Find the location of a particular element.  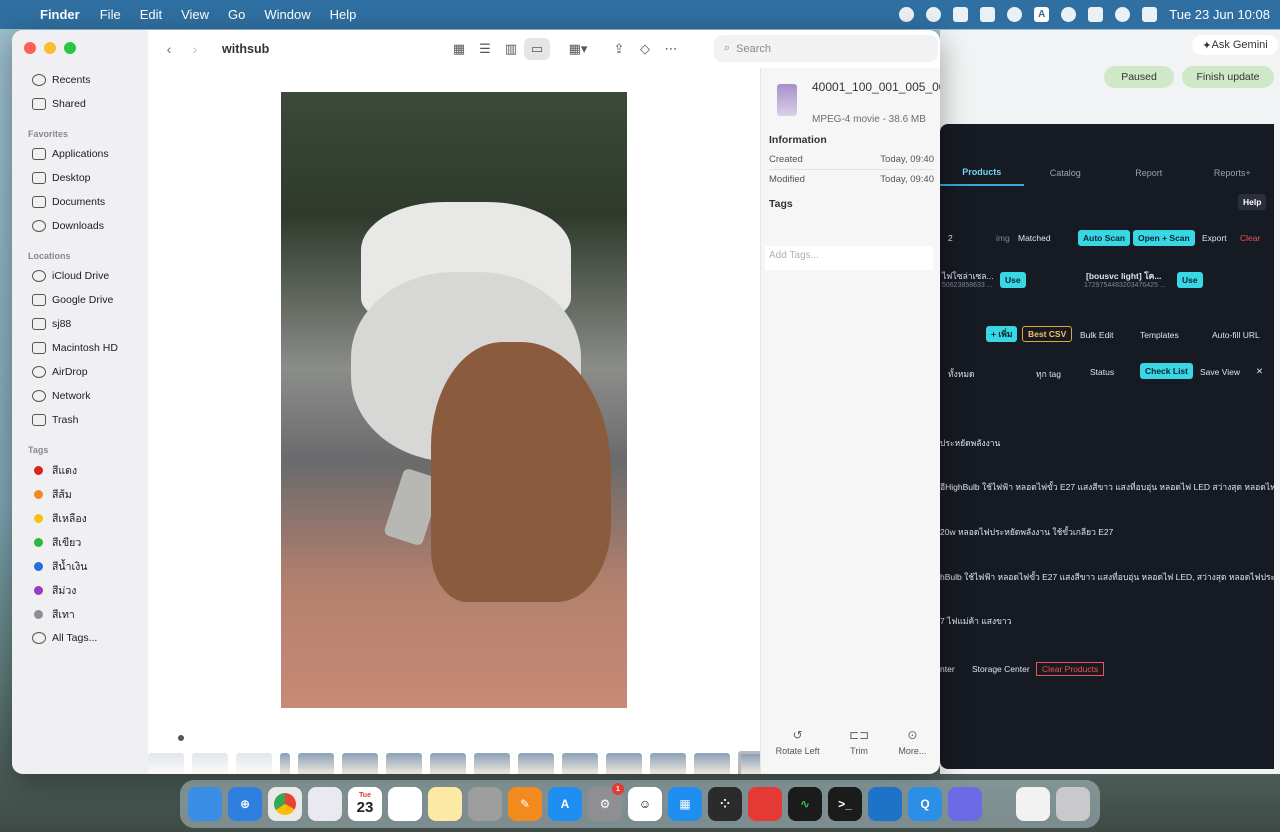

sidebar-tag-gray: สีเทา is located at coordinates (80, 614).